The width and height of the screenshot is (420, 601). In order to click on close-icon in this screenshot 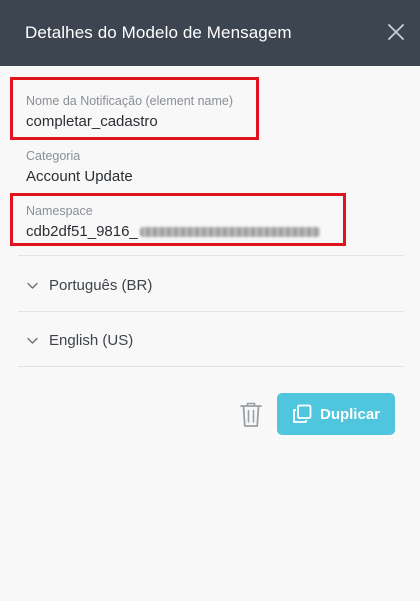, I will do `click(396, 32)`.